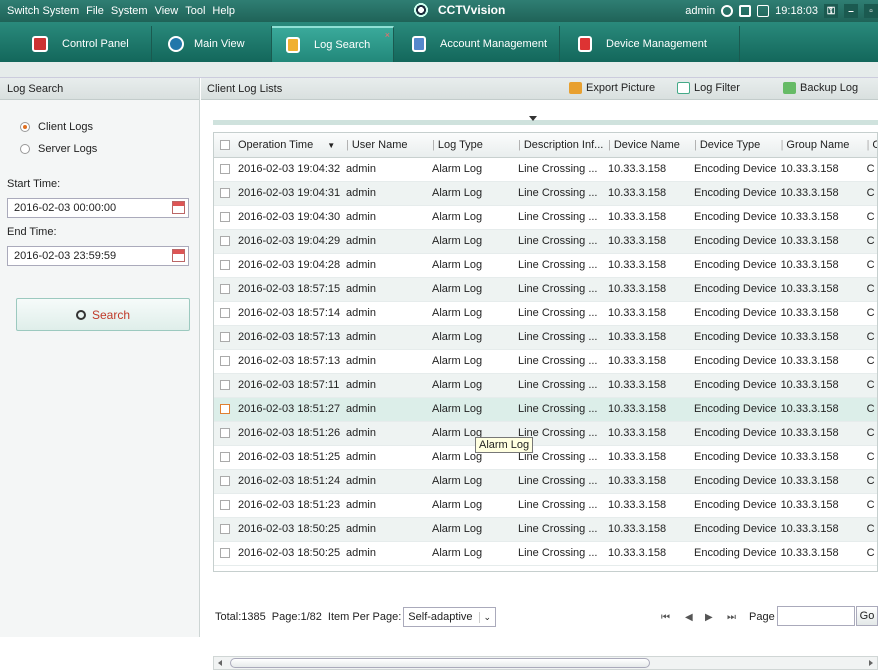 The image size is (878, 670). What do you see at coordinates (450, 617) in the screenshot?
I see `per-page-select: Self-adaptive ⌄` at bounding box center [450, 617].